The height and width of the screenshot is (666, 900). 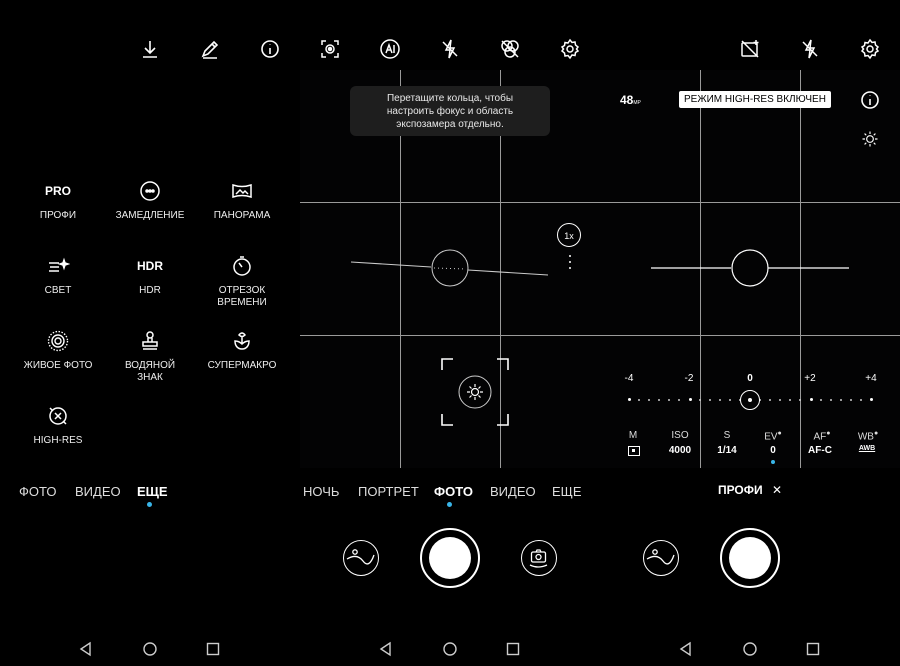 I want to click on zoom-level: 1x, so click(x=569, y=236).